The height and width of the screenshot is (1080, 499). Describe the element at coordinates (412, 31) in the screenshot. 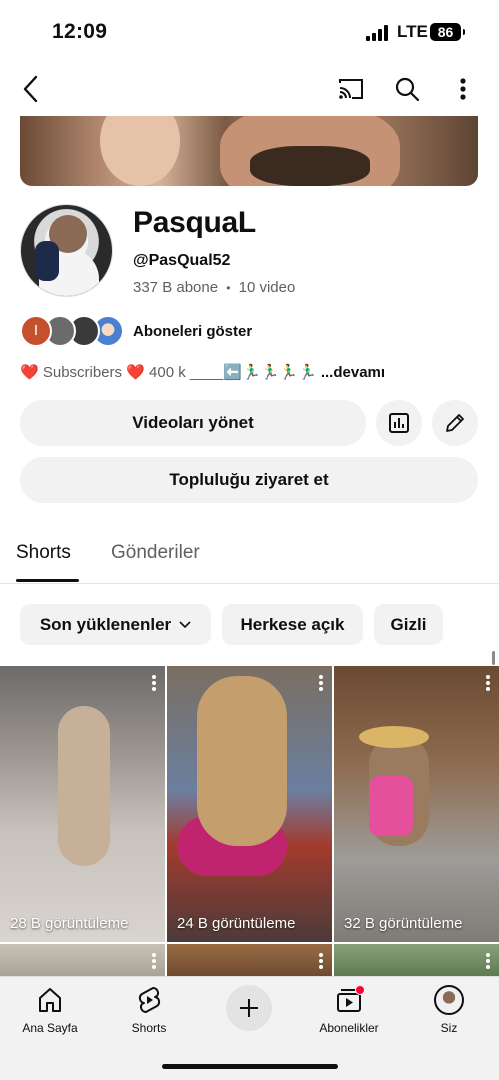

I see `network-type: LTE` at that location.